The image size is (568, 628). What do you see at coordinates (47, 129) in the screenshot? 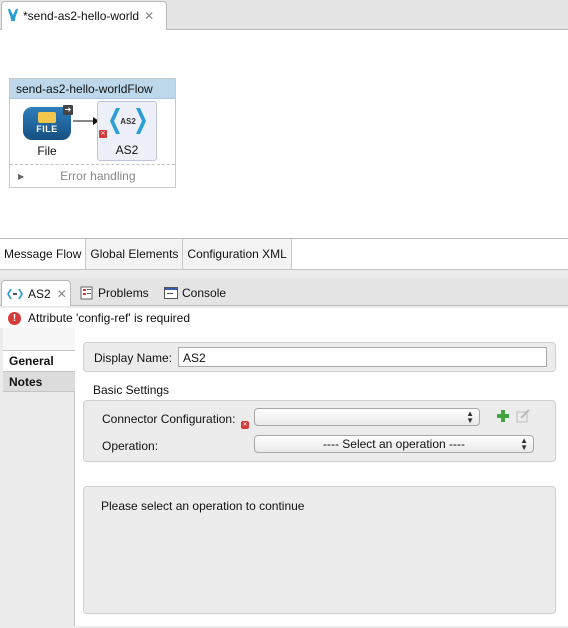
I see `file-icon-text: FILE` at bounding box center [47, 129].